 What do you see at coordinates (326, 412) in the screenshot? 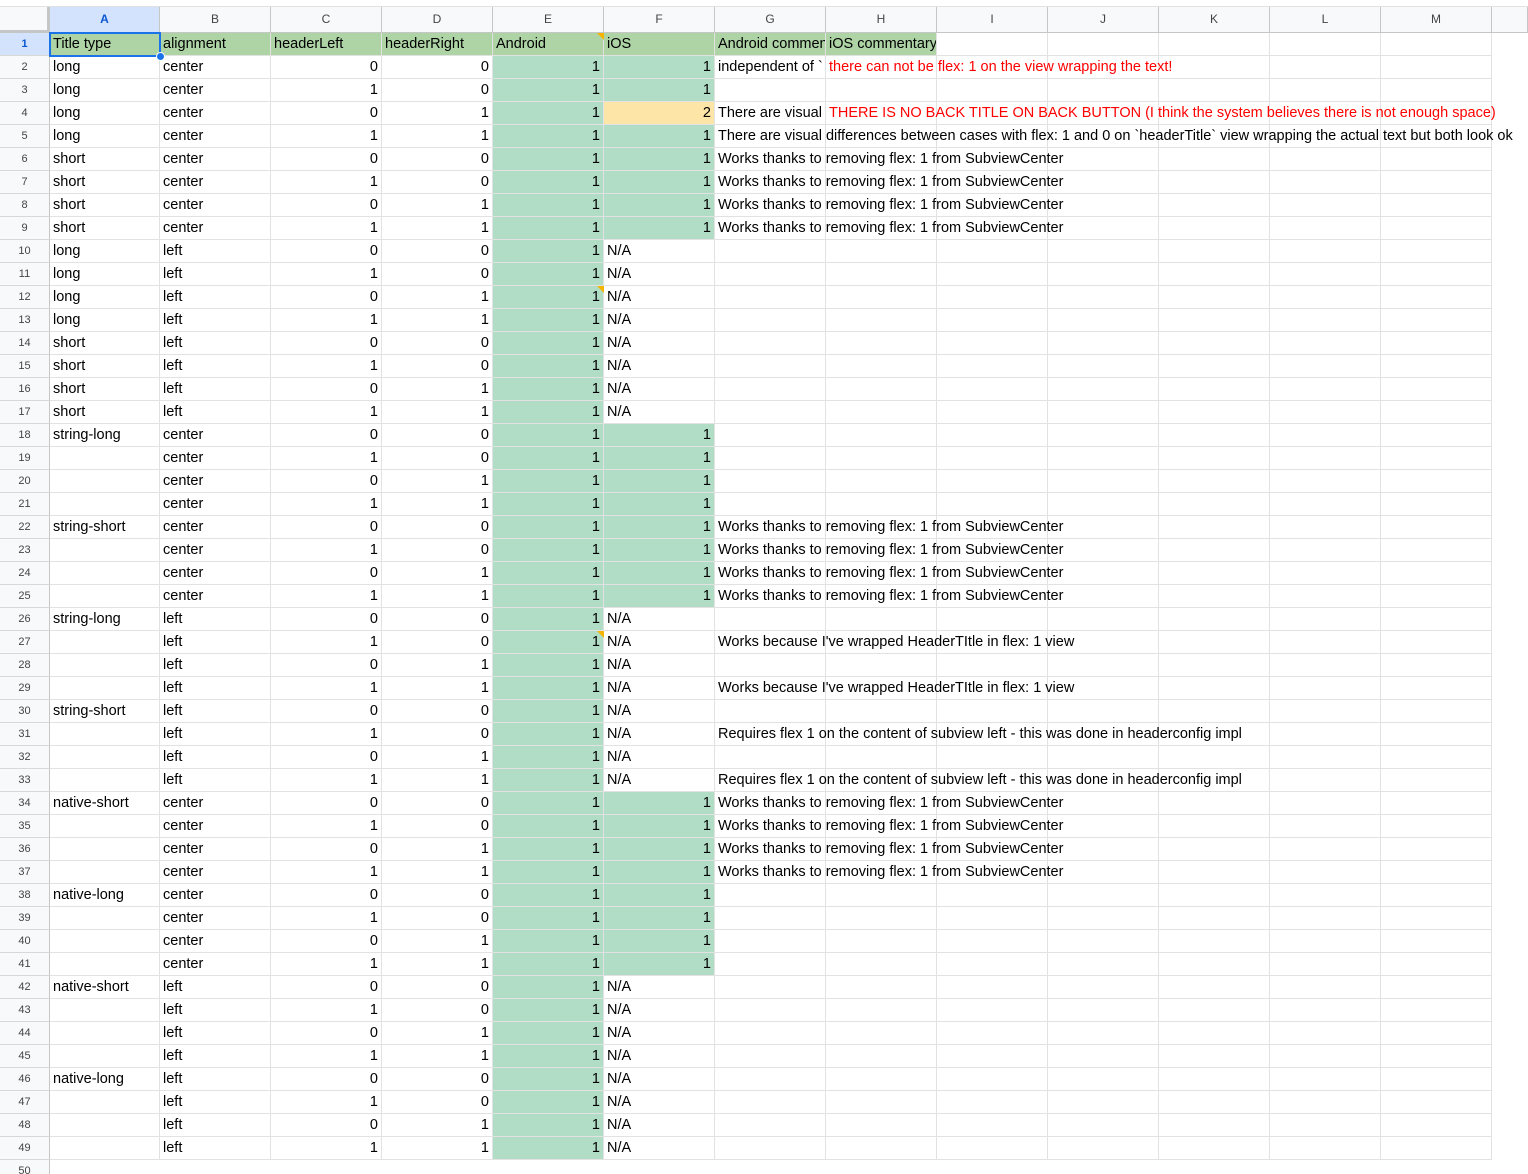
I see `cell-c-17: 1` at bounding box center [326, 412].